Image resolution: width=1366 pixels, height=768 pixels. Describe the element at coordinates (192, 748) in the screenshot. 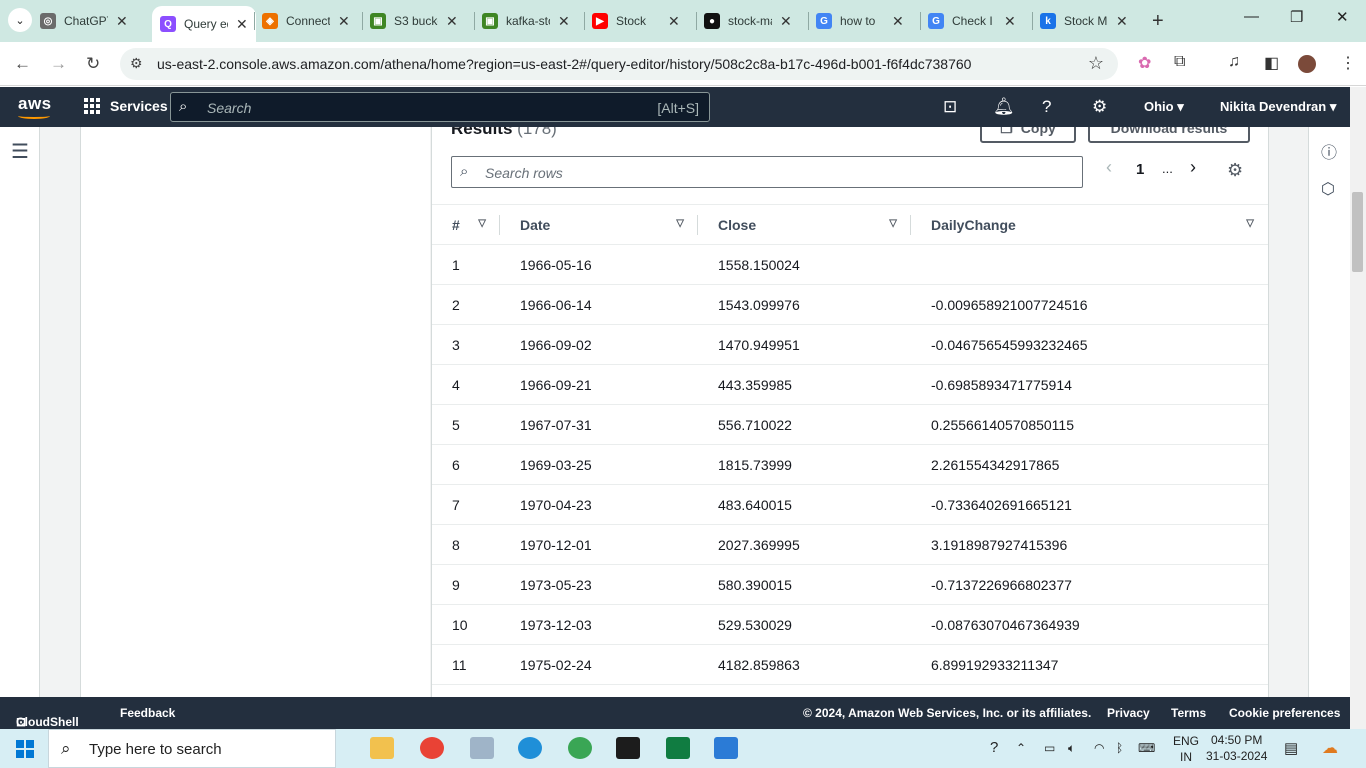

I see `taskbar-search-input: ⌕ Type here to search` at that location.